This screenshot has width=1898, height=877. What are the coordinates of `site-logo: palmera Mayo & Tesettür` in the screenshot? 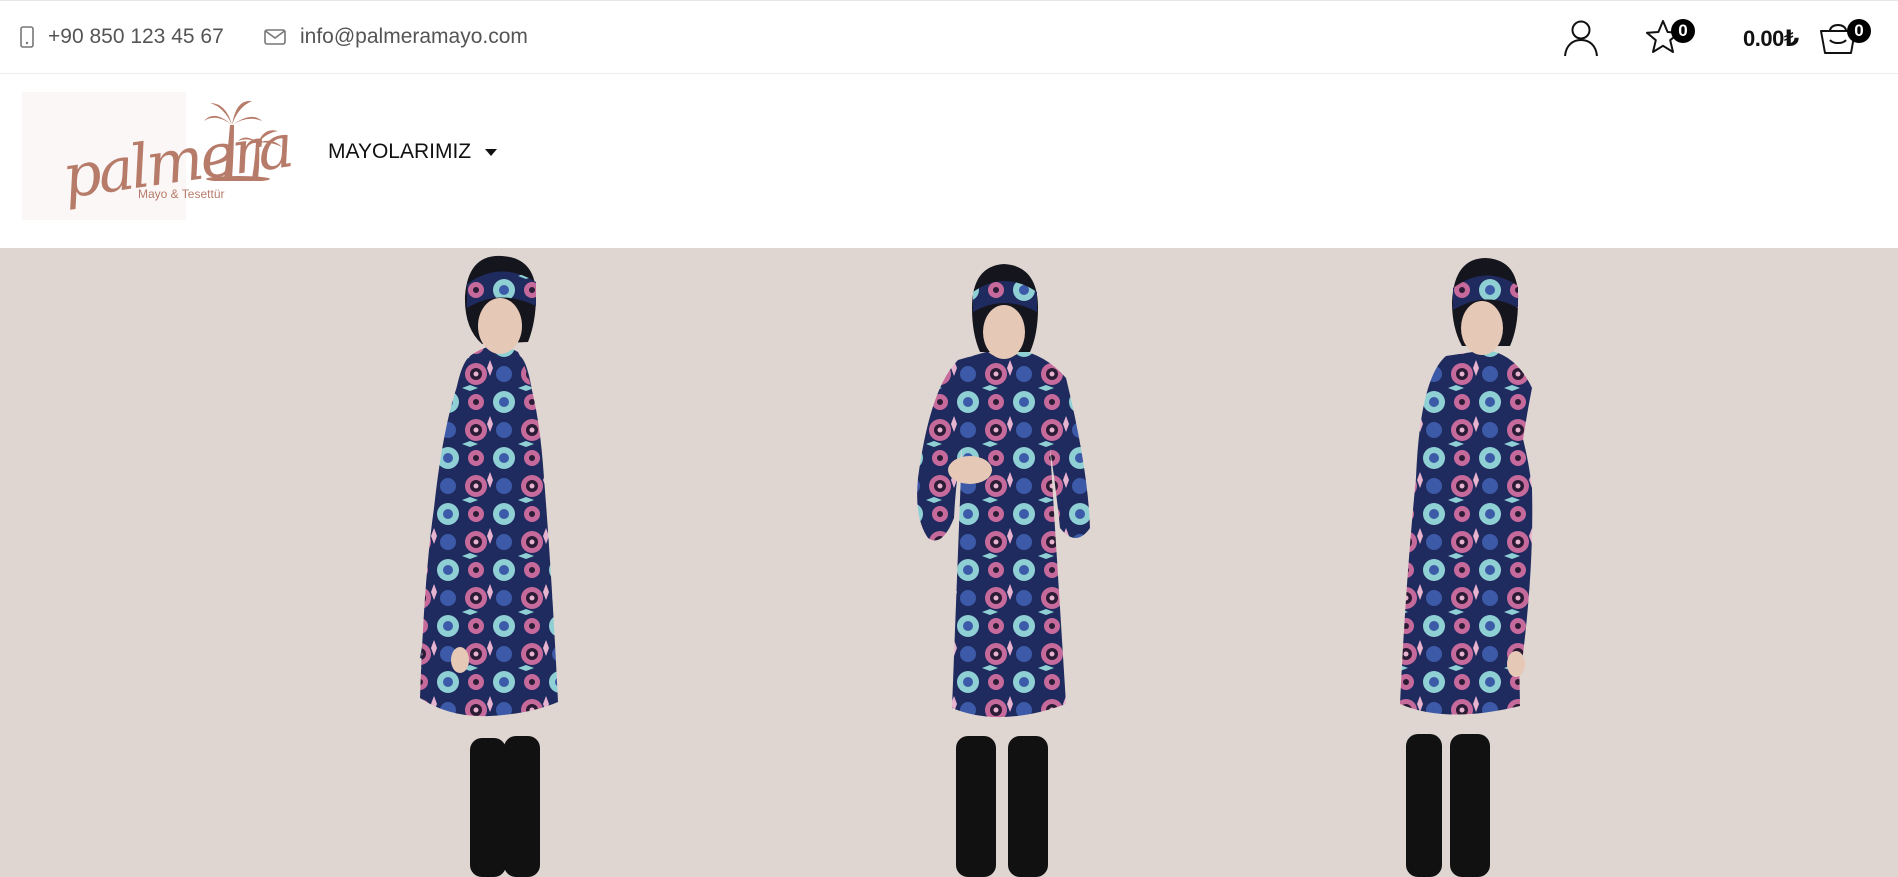 It's located at (158, 156).